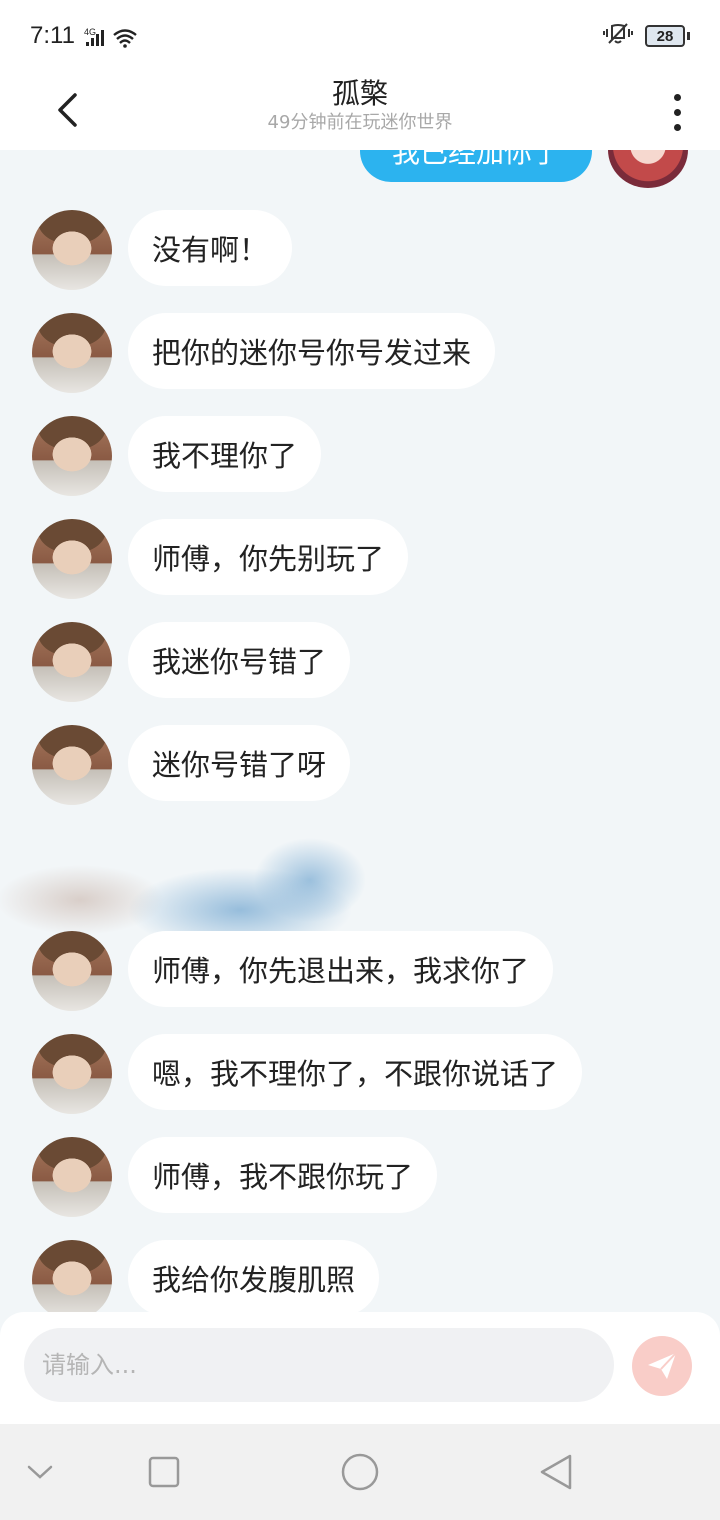  I want to click on own-message-bubble: 我已经加你了, so click(476, 166).